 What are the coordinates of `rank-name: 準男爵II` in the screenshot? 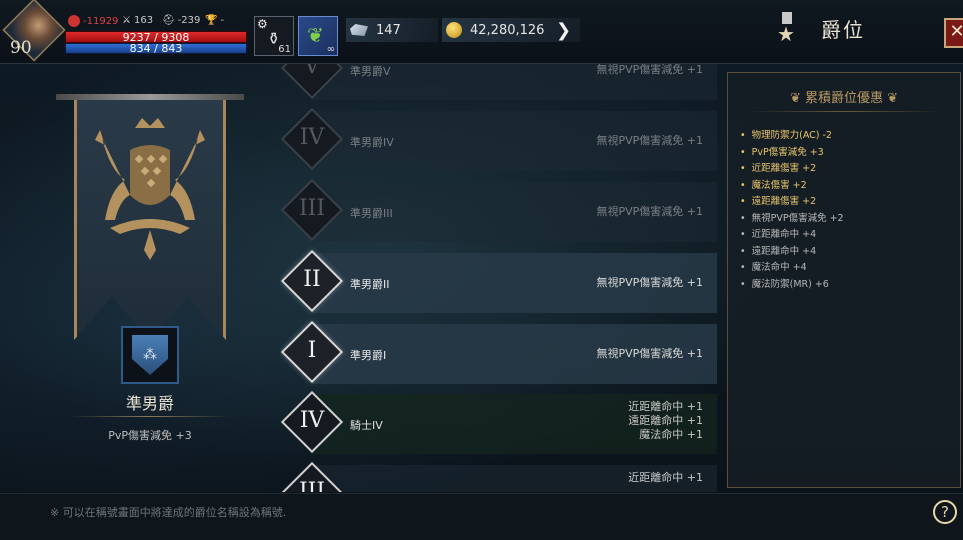 It's located at (370, 284).